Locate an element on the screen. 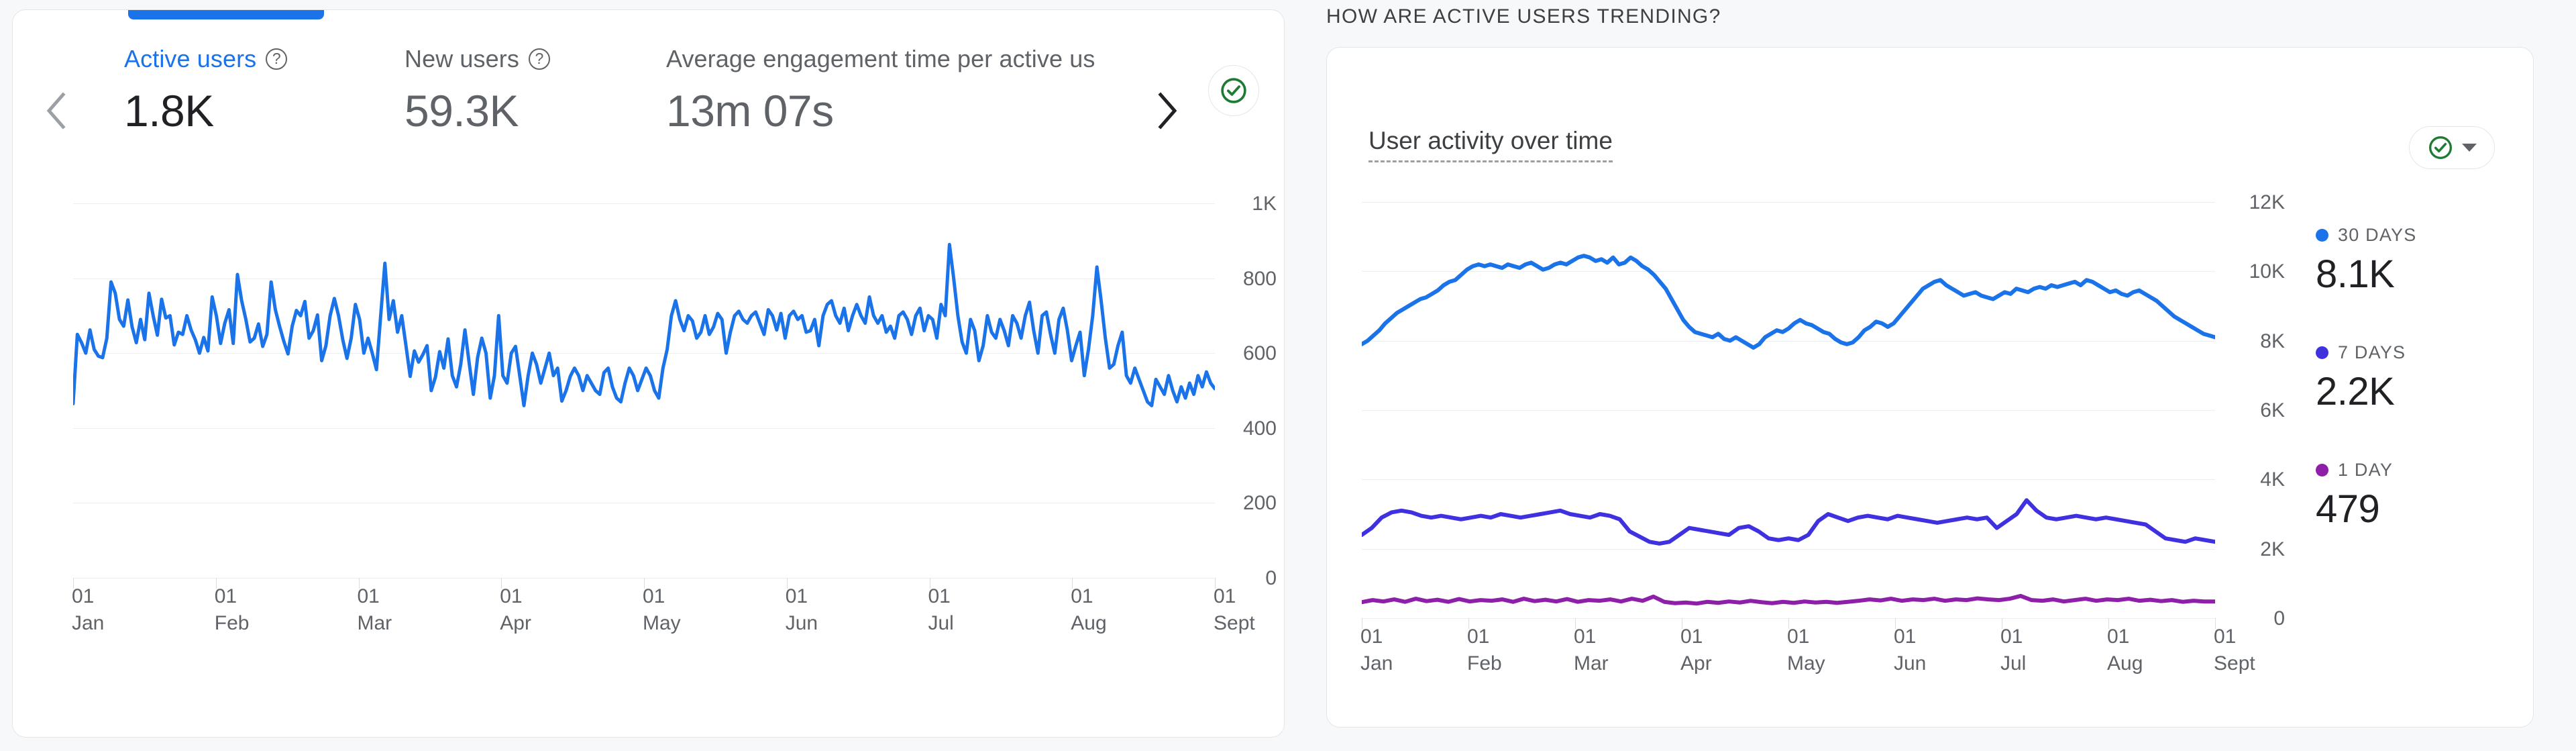 The width and height of the screenshot is (2576, 751). y-tick-label: 10K is located at coordinates (2267, 271).